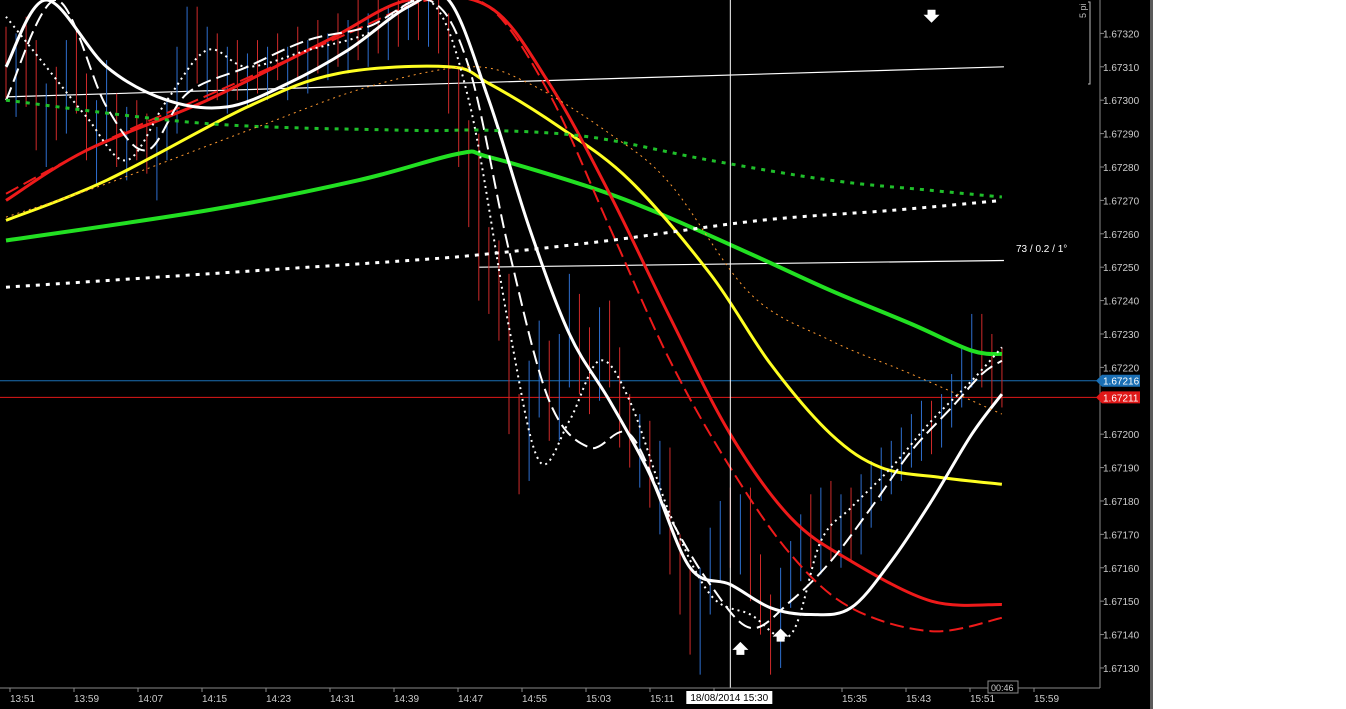  Describe the element at coordinates (918, 699) in the screenshot. I see `time-tick-label: 15:43` at that location.